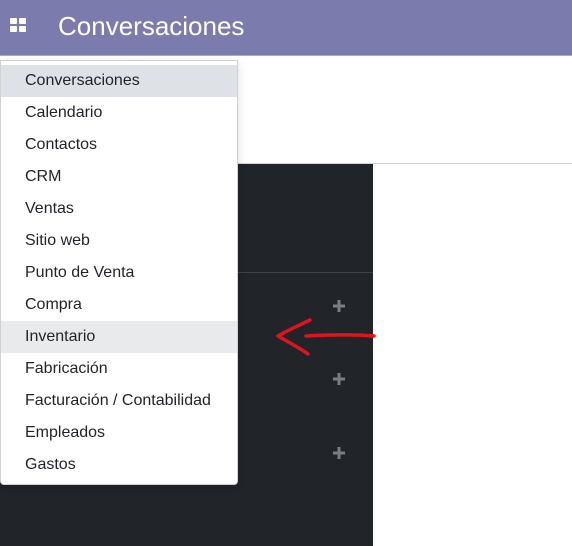  Describe the element at coordinates (305, 272) in the screenshot. I see `sidebar-divider` at that location.